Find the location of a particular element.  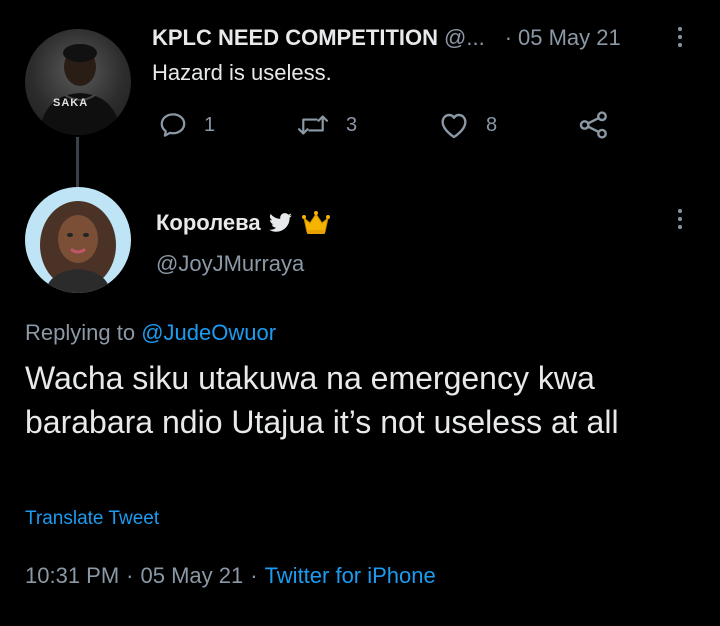

reply-icon is located at coordinates (173, 125).